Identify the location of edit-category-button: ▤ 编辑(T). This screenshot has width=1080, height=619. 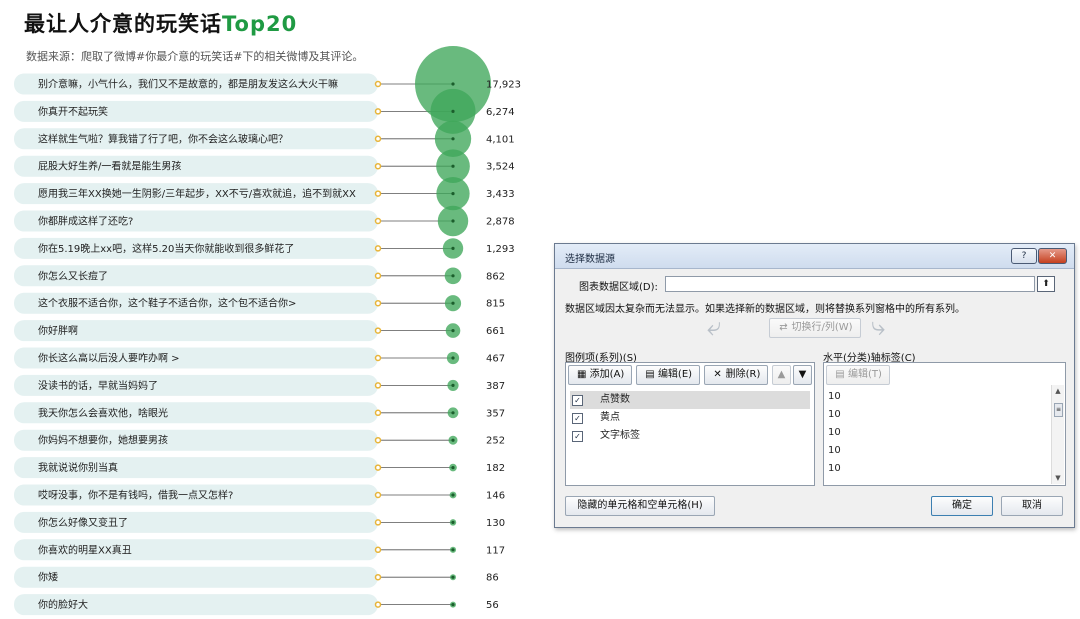
(858, 375).